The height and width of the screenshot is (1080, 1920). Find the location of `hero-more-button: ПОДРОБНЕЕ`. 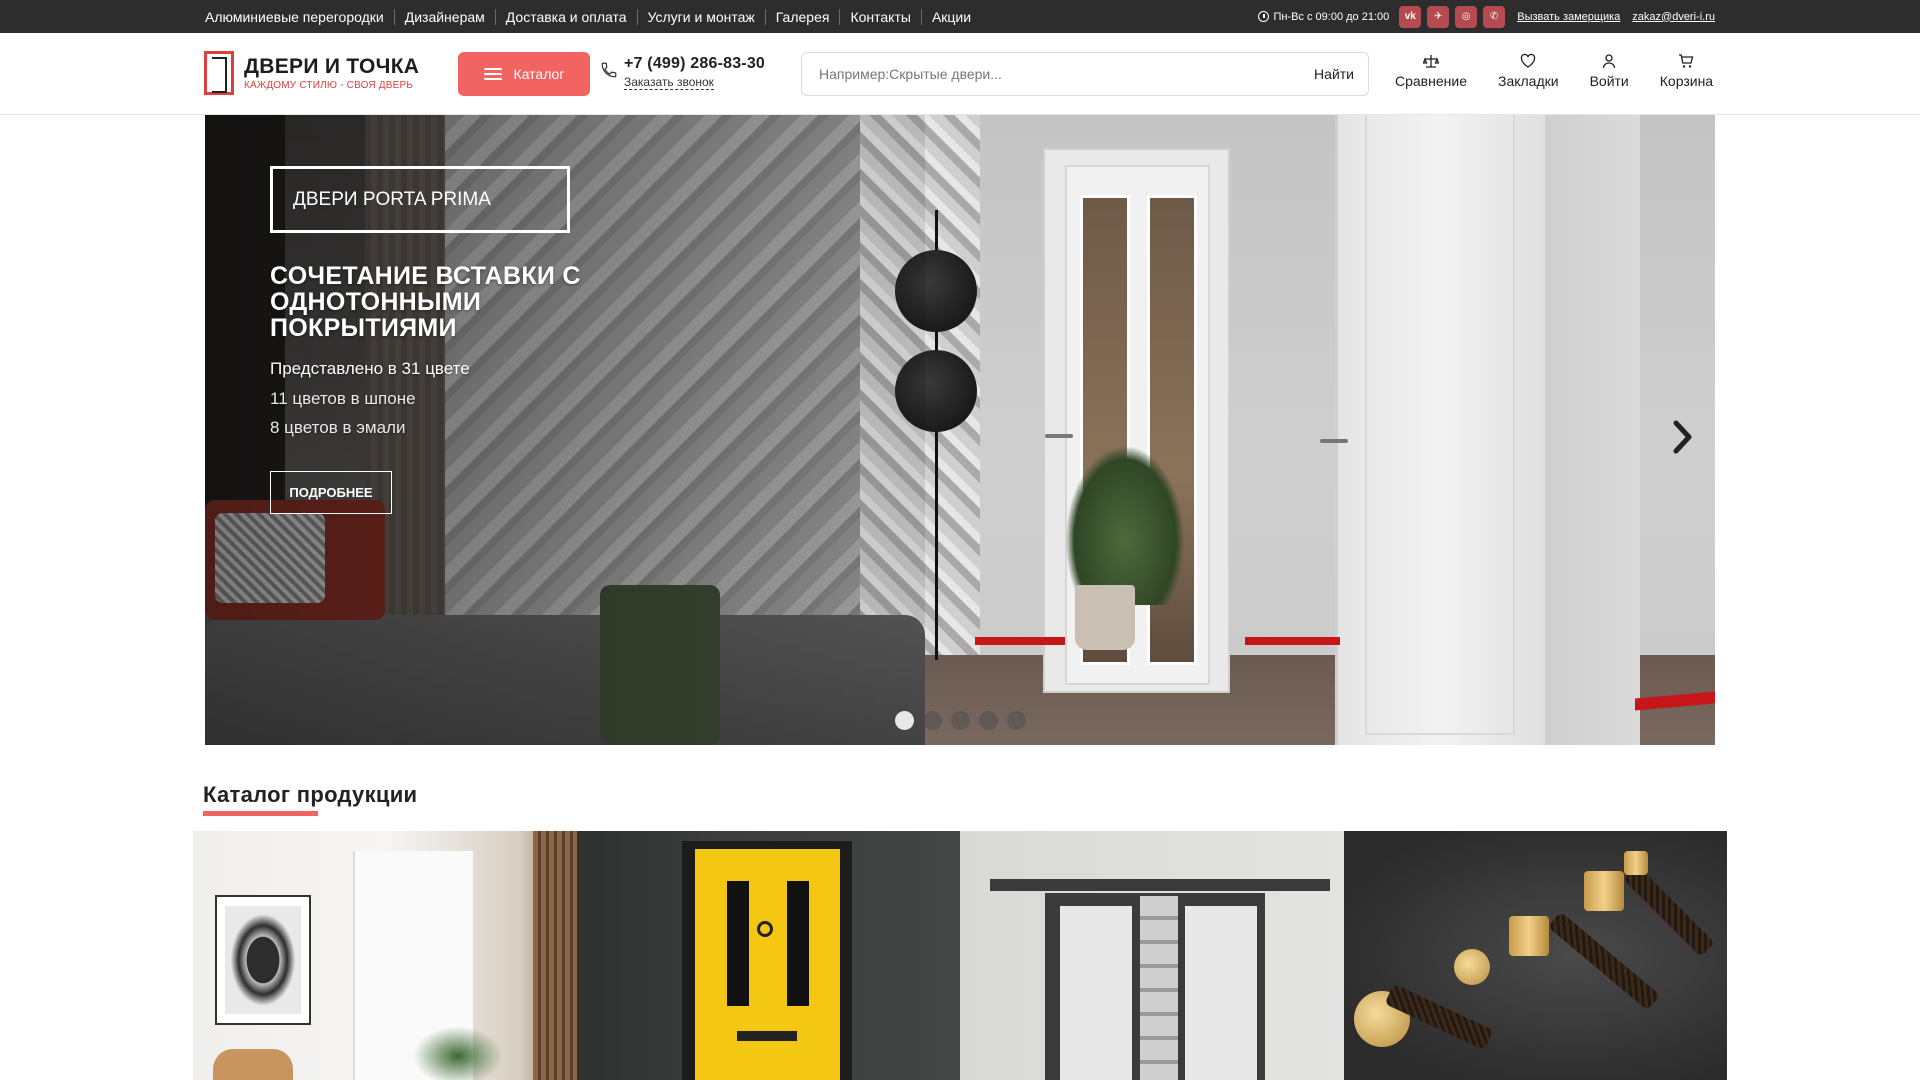

hero-more-button: ПОДРОБНЕЕ is located at coordinates (331, 492).